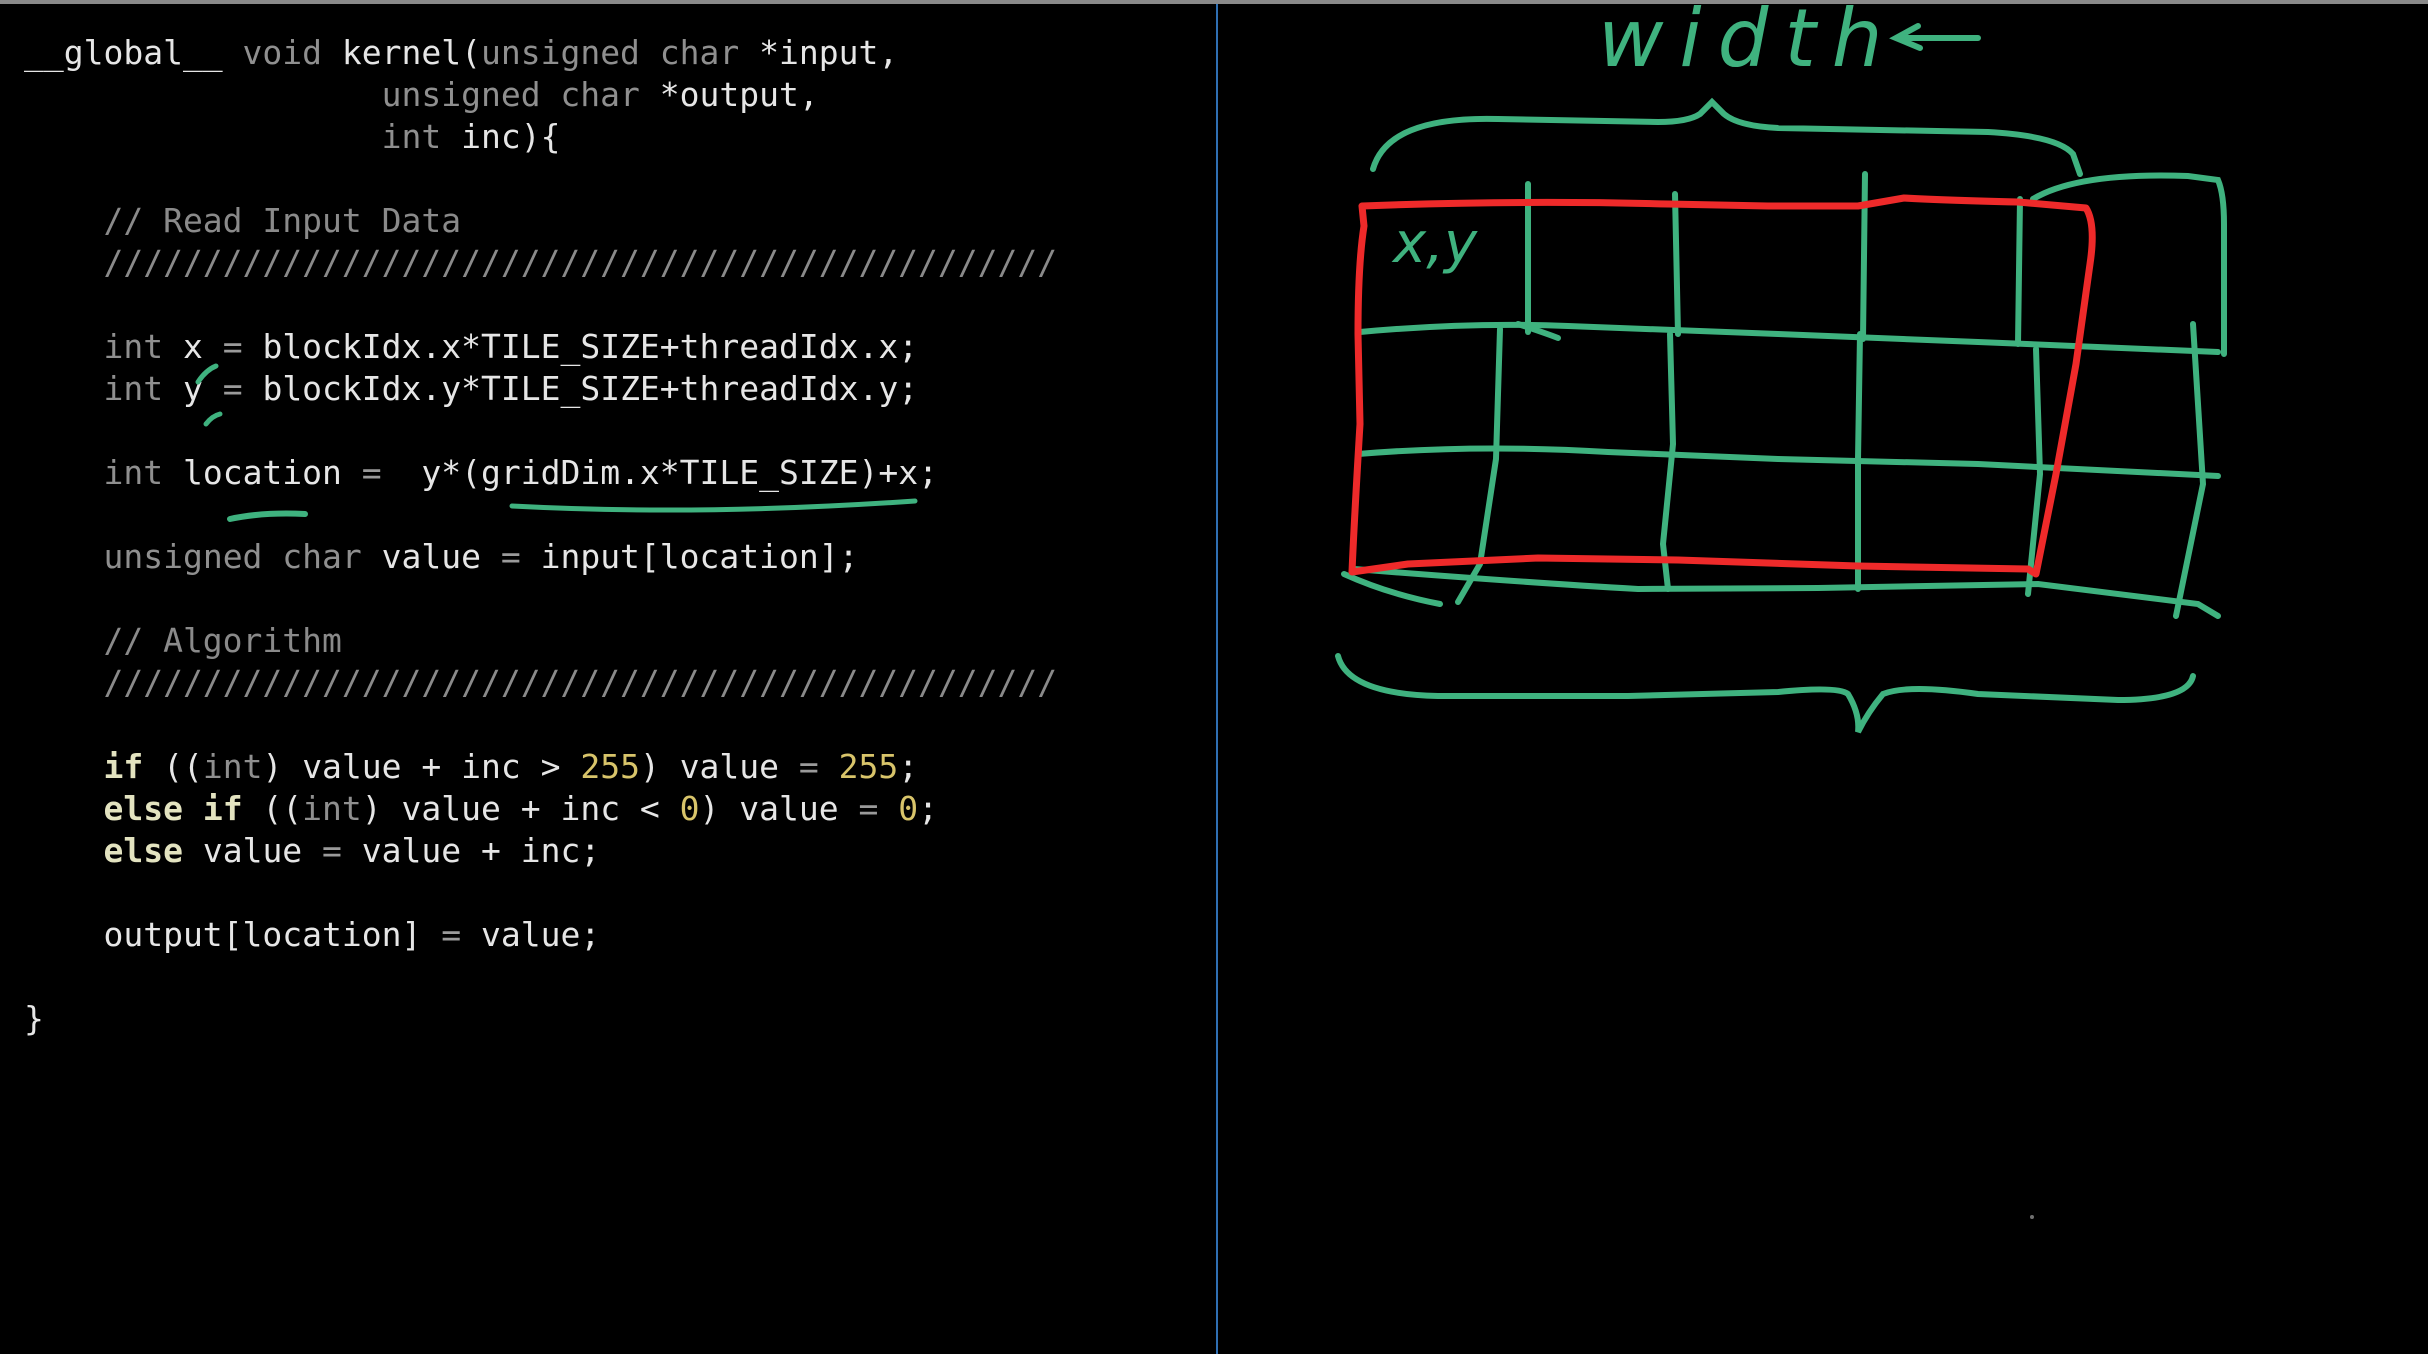 The width and height of the screenshot is (2428, 1354). What do you see at coordinates (580, 346) in the screenshot?
I see `code-token-plain: blockIdx.x*TILE_SIZE+threadIdx.x;` at bounding box center [580, 346].